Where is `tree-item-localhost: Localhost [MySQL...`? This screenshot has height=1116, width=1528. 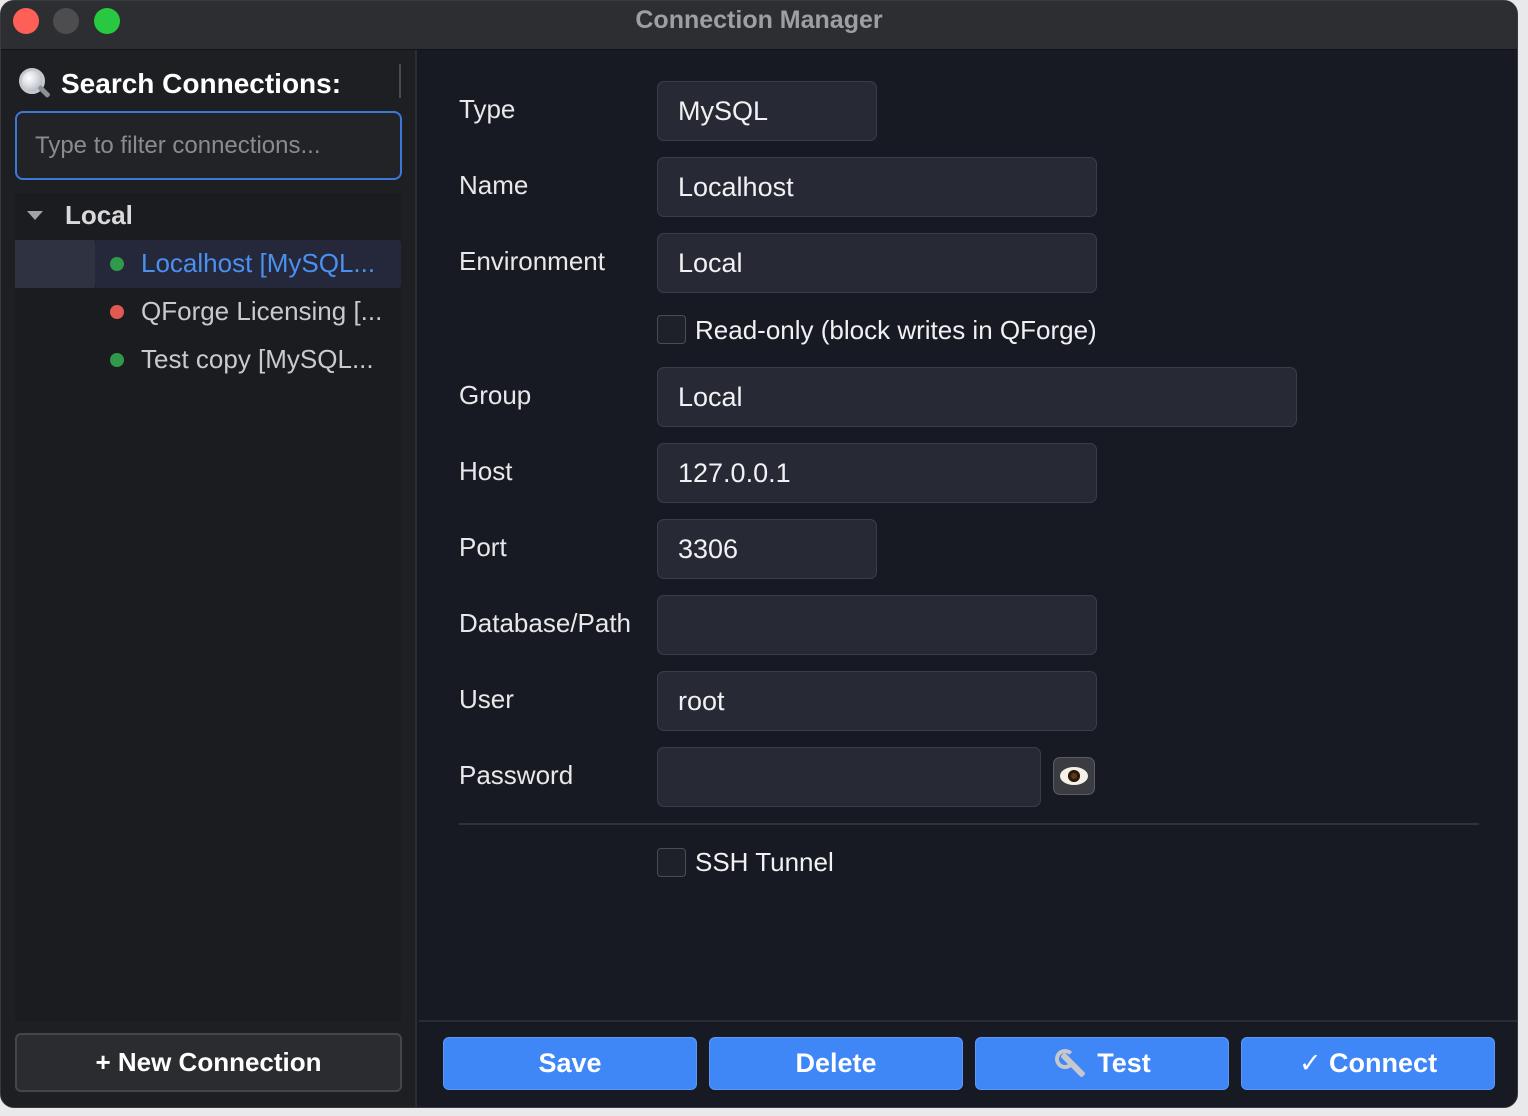
tree-item-localhost: Localhost [MySQL... is located at coordinates (208, 264).